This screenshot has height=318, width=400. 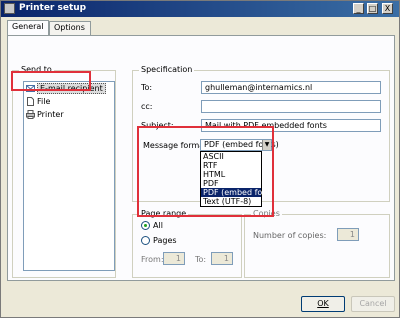 I want to click on maximize-button: □, so click(x=372, y=8).